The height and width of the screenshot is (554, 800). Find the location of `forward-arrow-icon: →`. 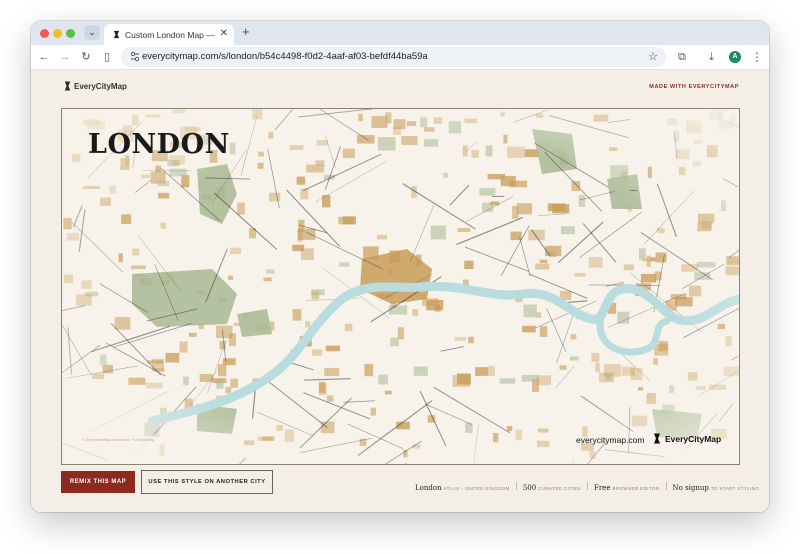

forward-arrow-icon: → is located at coordinates (65, 57).